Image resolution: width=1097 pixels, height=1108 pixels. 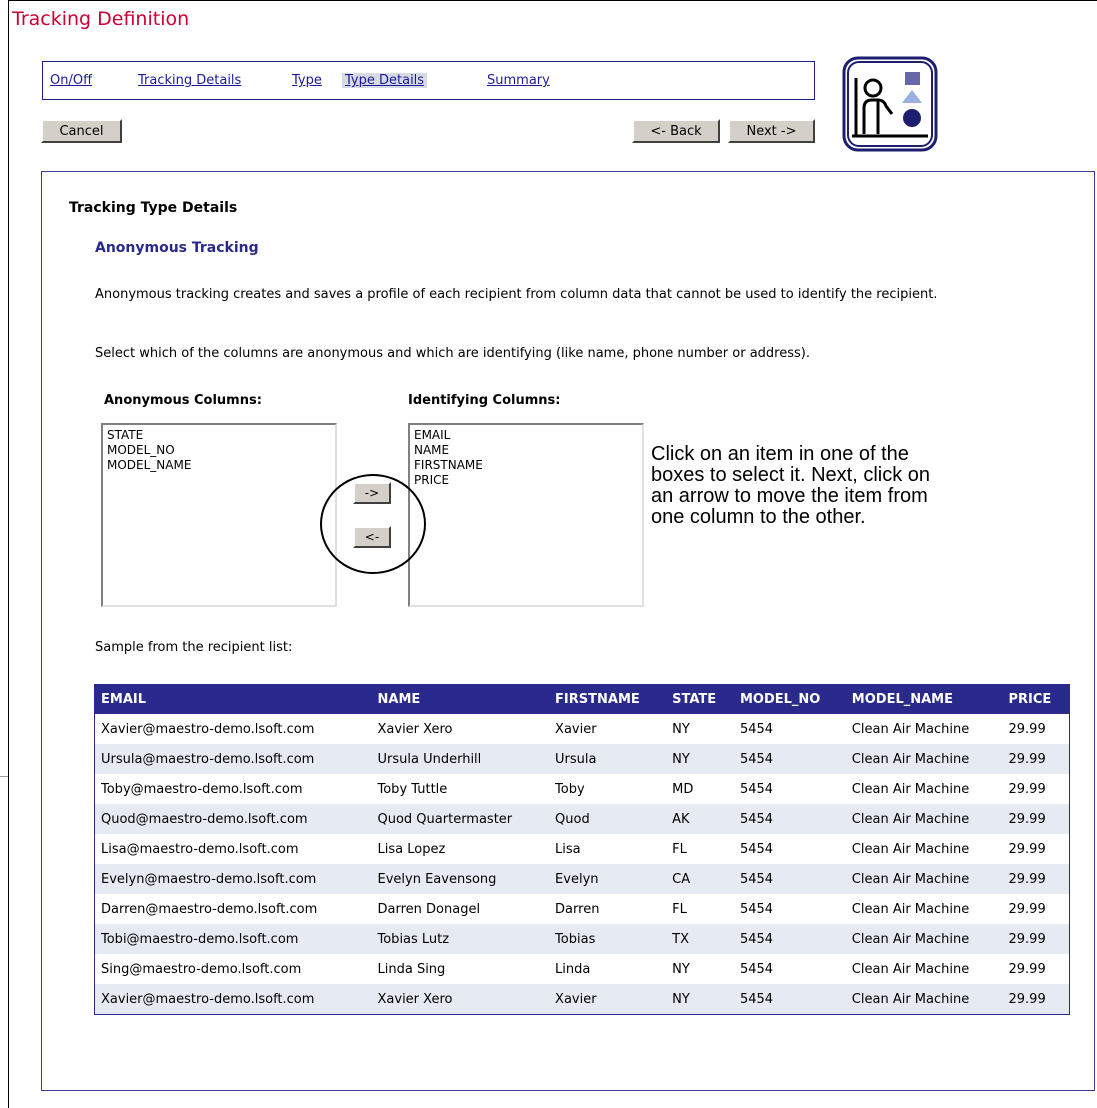 What do you see at coordinates (676, 131) in the screenshot?
I see `back-button: <- Back` at bounding box center [676, 131].